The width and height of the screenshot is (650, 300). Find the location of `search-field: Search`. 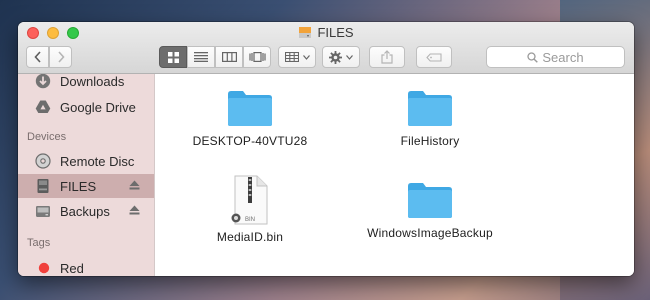

search-field: Search is located at coordinates (555, 57).